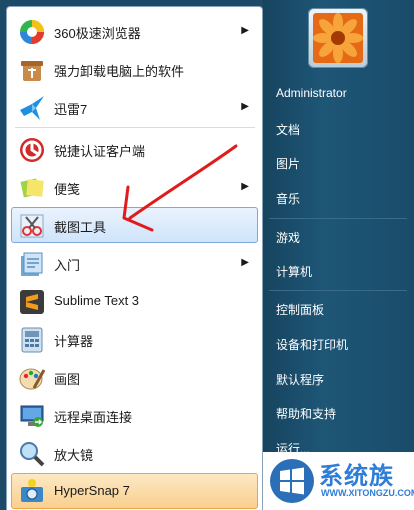 The image size is (414, 510). What do you see at coordinates (100, 151) in the screenshot?
I see `program-label: 锐捷认证客户端` at bounding box center [100, 151].